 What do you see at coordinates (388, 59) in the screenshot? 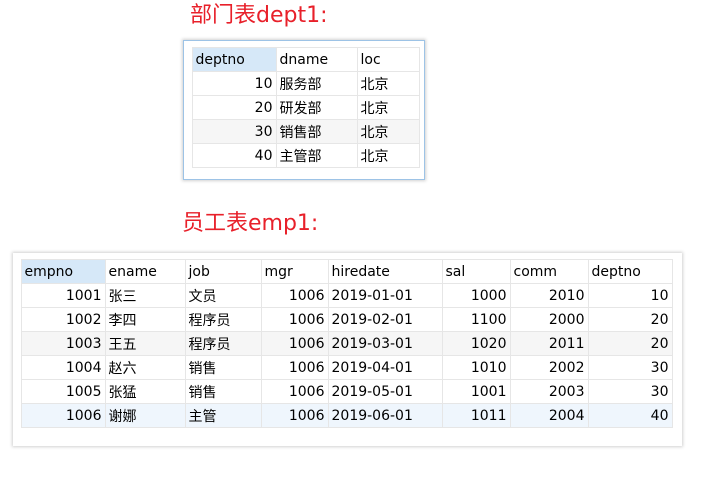
I see `column-header-loc: loc` at bounding box center [388, 59].